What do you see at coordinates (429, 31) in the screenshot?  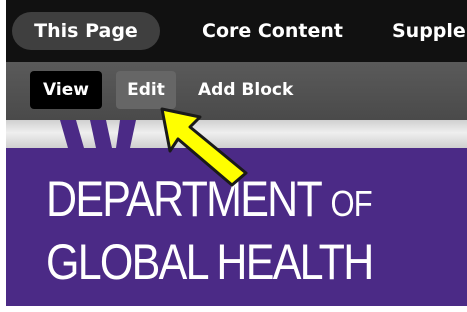 I see `tab-supplemental: Supple` at bounding box center [429, 31].